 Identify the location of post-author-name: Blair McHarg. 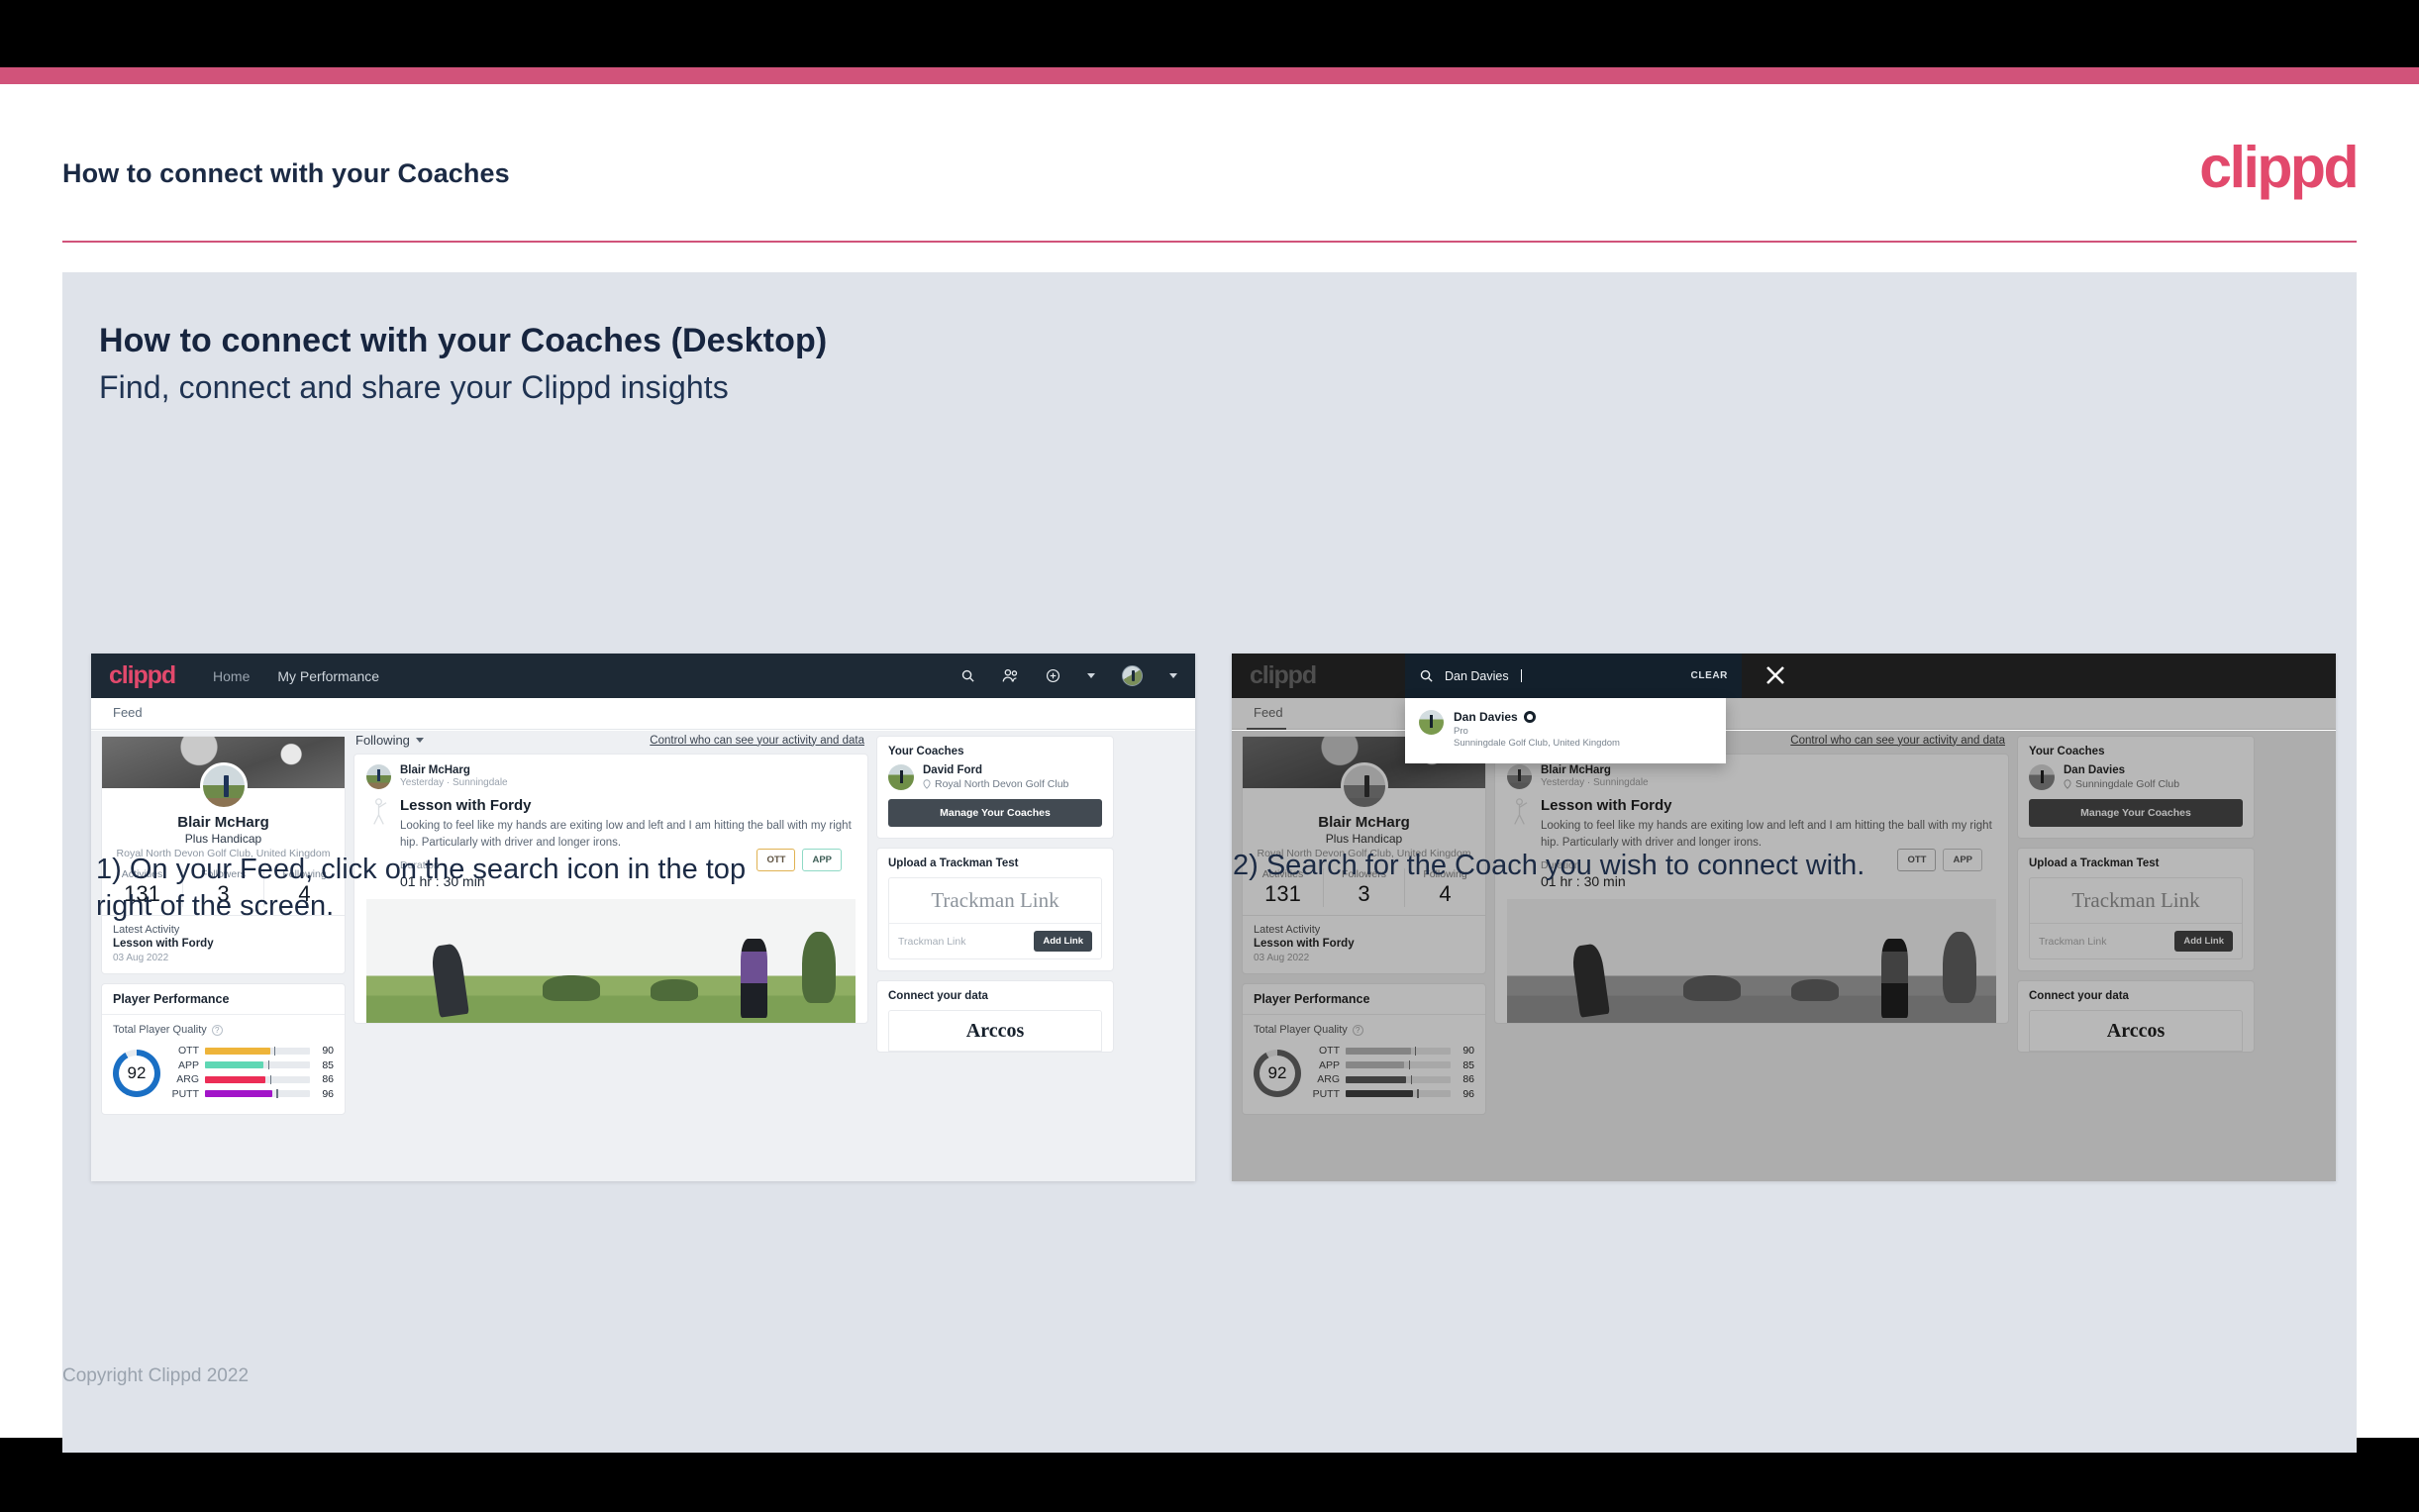
(1576, 770).